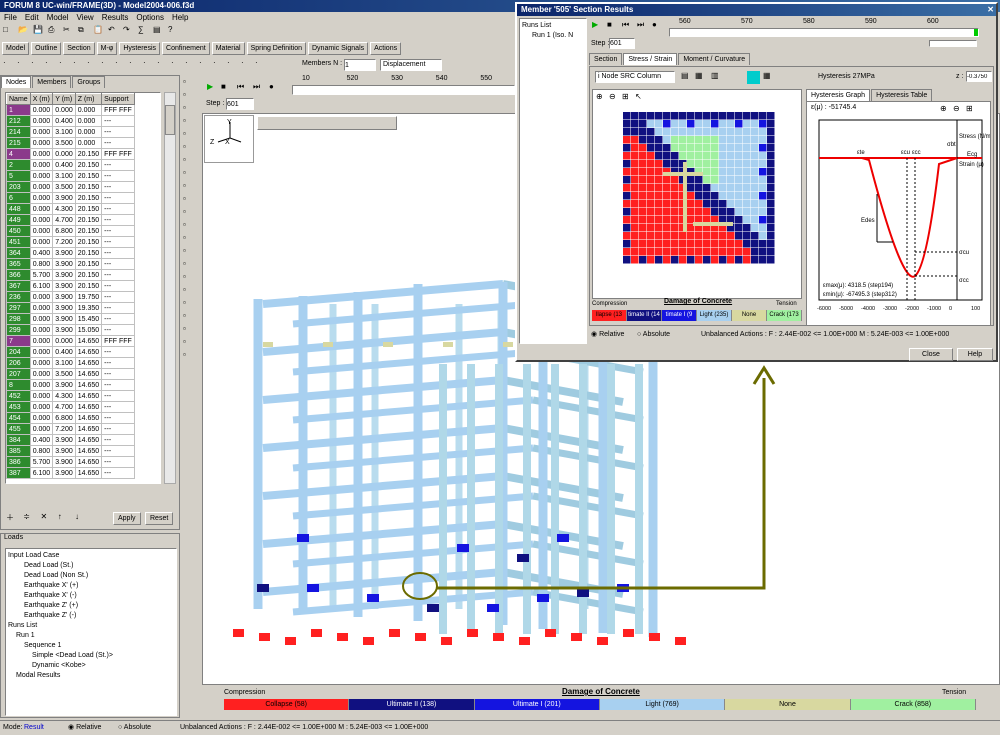 The width and height of the screenshot is (1000, 735). What do you see at coordinates (144, 31) in the screenshot?
I see `calculate-icon: ∑` at bounding box center [144, 31].